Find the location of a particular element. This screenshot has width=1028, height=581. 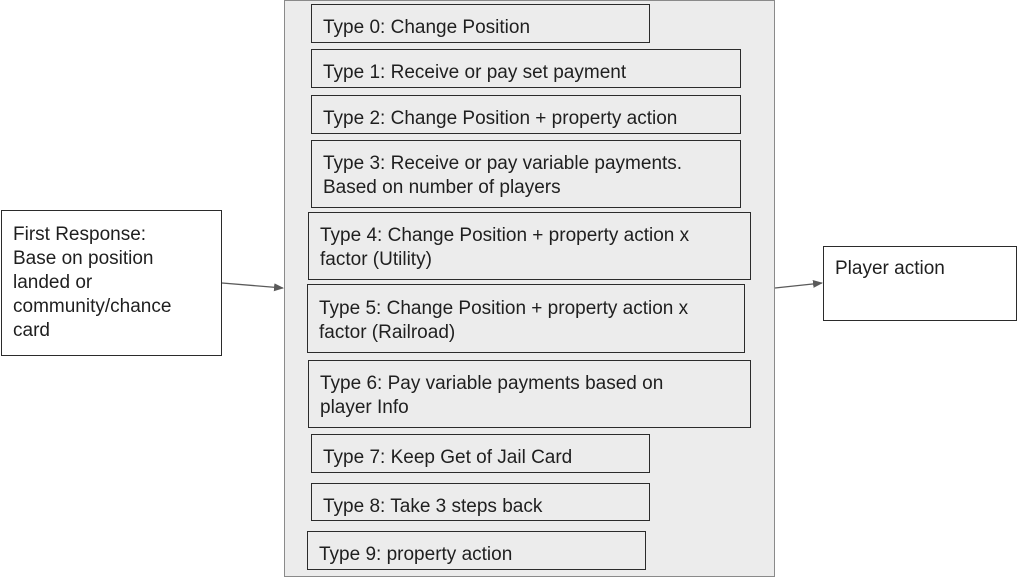

connector-arrows is located at coordinates (522, 285).